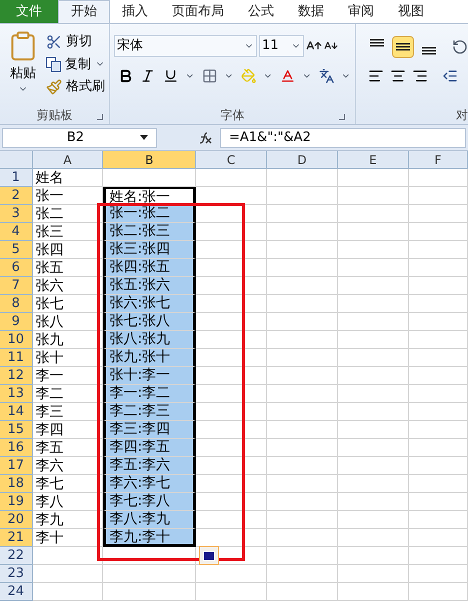 The height and width of the screenshot is (611, 468). I want to click on vertical-align-button, so click(403, 47).